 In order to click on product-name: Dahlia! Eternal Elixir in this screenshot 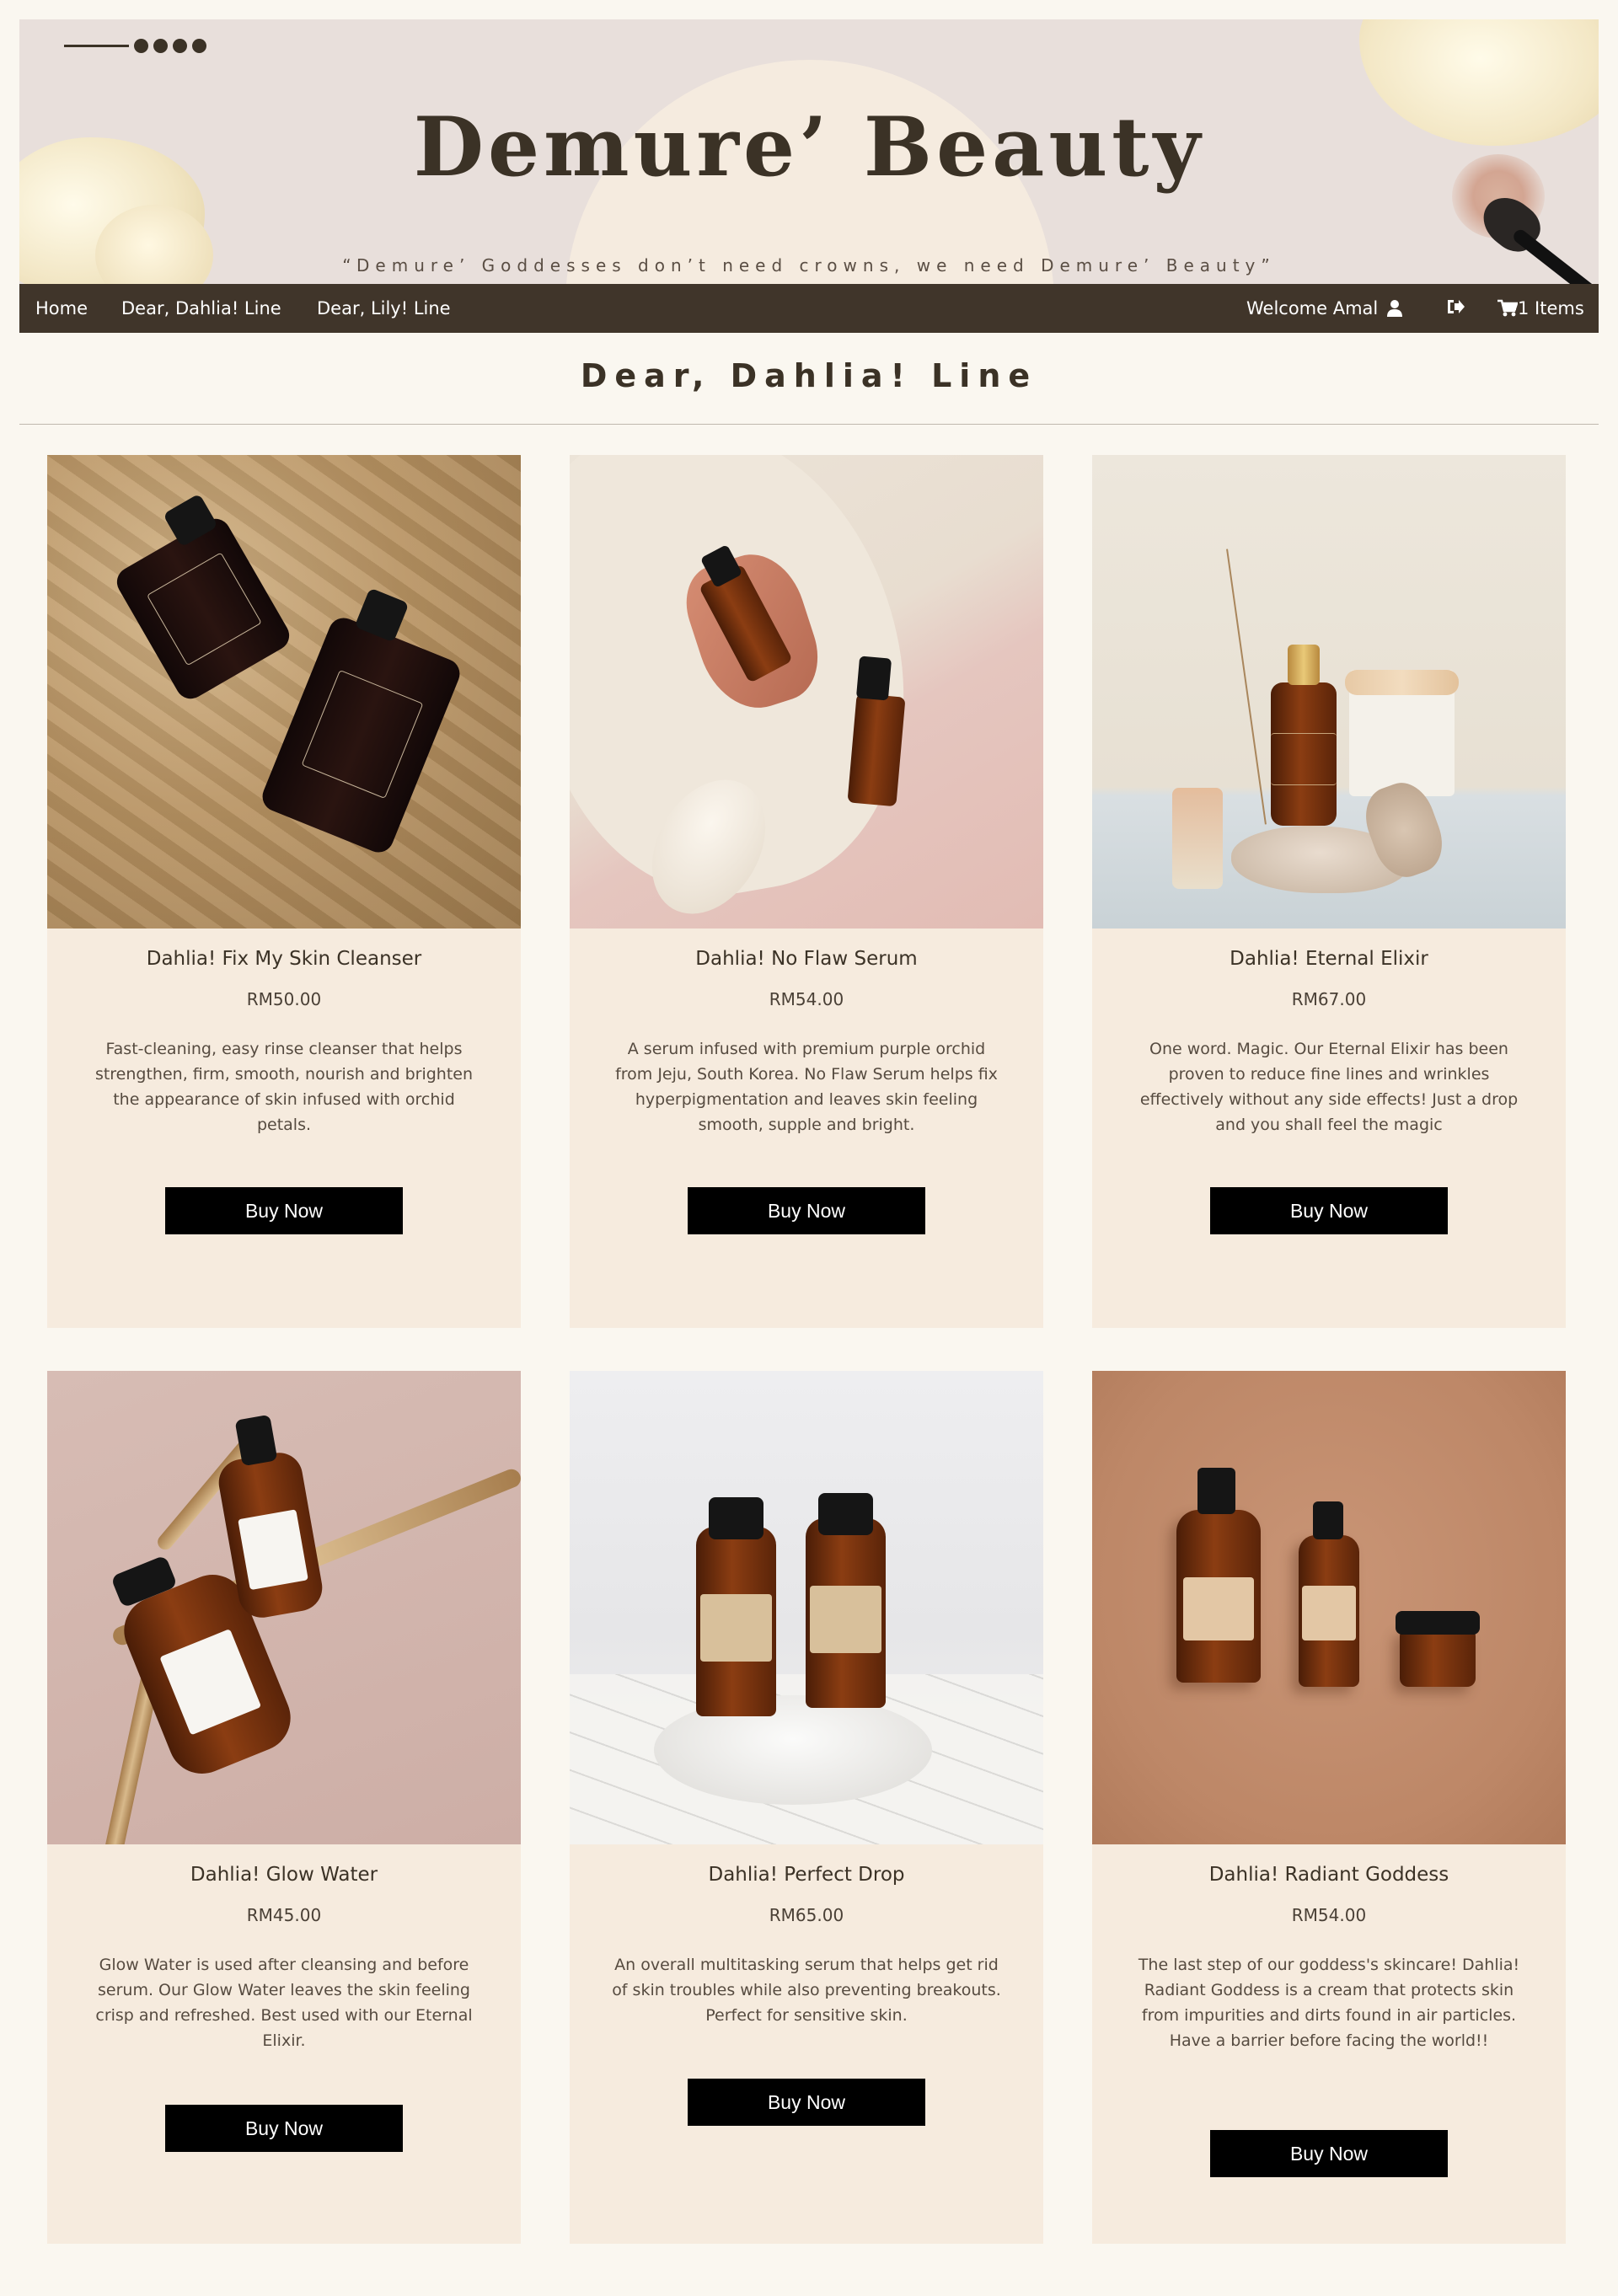, I will do `click(1329, 959)`.